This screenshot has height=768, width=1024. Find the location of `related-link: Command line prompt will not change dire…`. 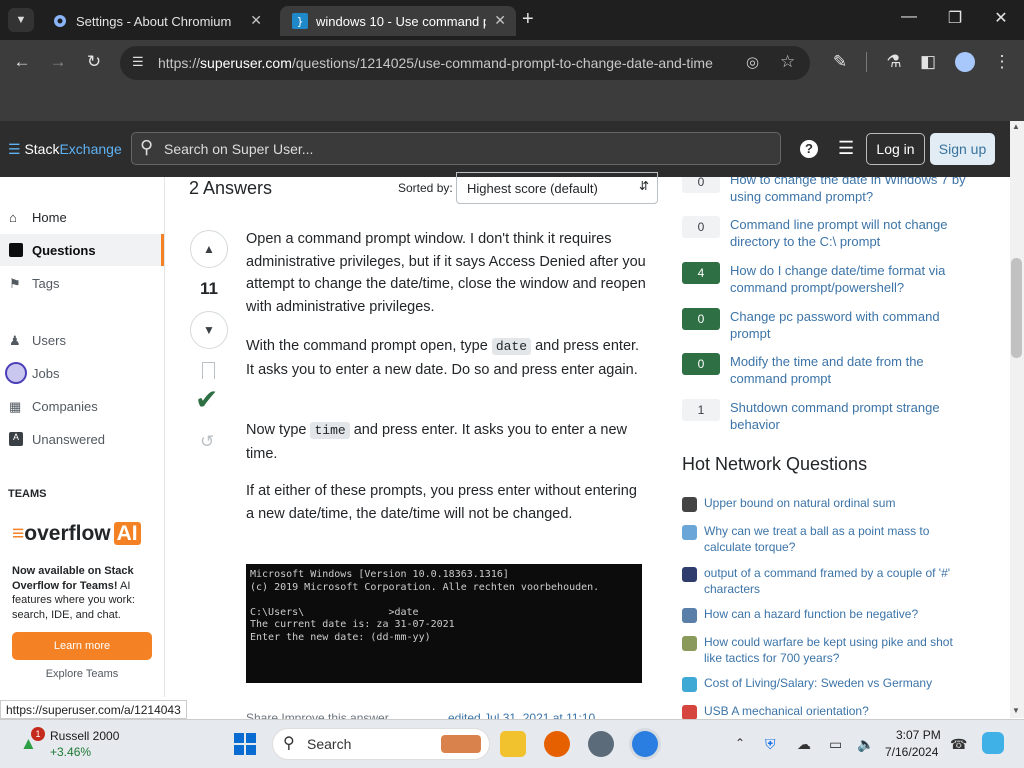

related-link: Command line prompt will not change dire… is located at coordinates (852, 233).